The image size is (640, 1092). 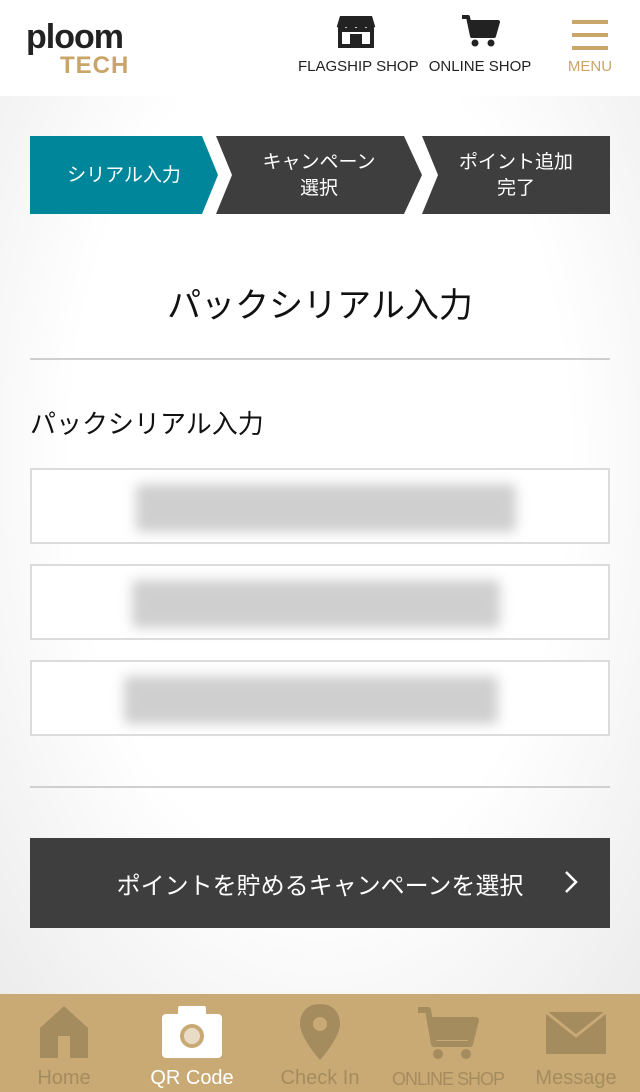 What do you see at coordinates (320, 1078) in the screenshot?
I see `tab-label: Check In` at bounding box center [320, 1078].